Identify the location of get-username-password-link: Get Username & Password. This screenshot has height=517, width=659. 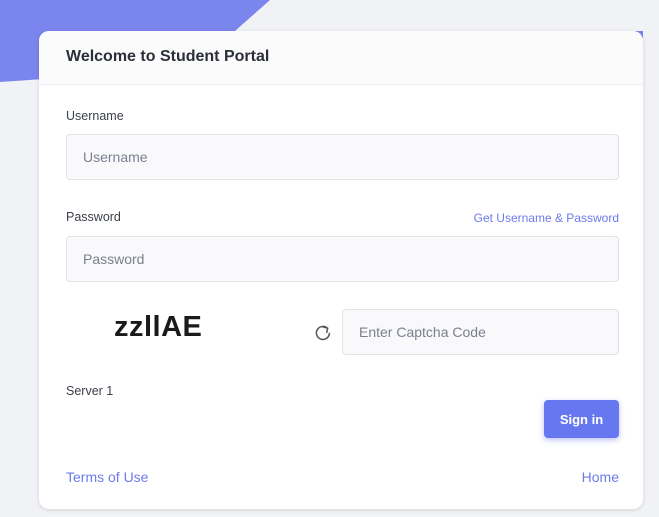
(546, 218).